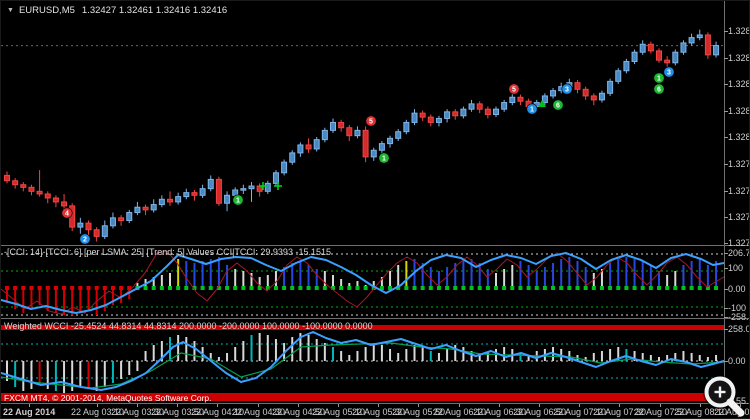  Describe the element at coordinates (736, 268) in the screenshot. I see `price-axis-label: 100` at that location.